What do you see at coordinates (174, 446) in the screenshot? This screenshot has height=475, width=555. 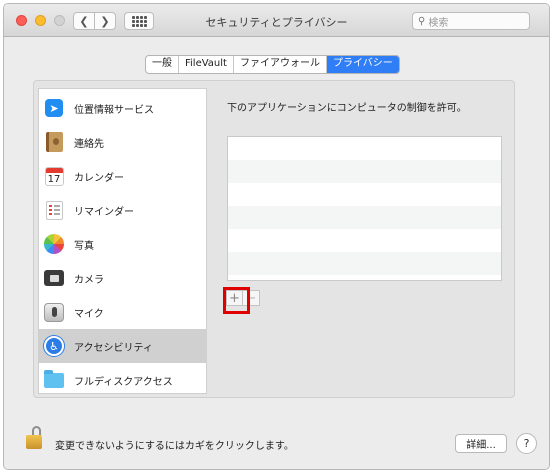 I see `lock-instruction: 変更できないようにするにはカギをクリックします。` at bounding box center [174, 446].